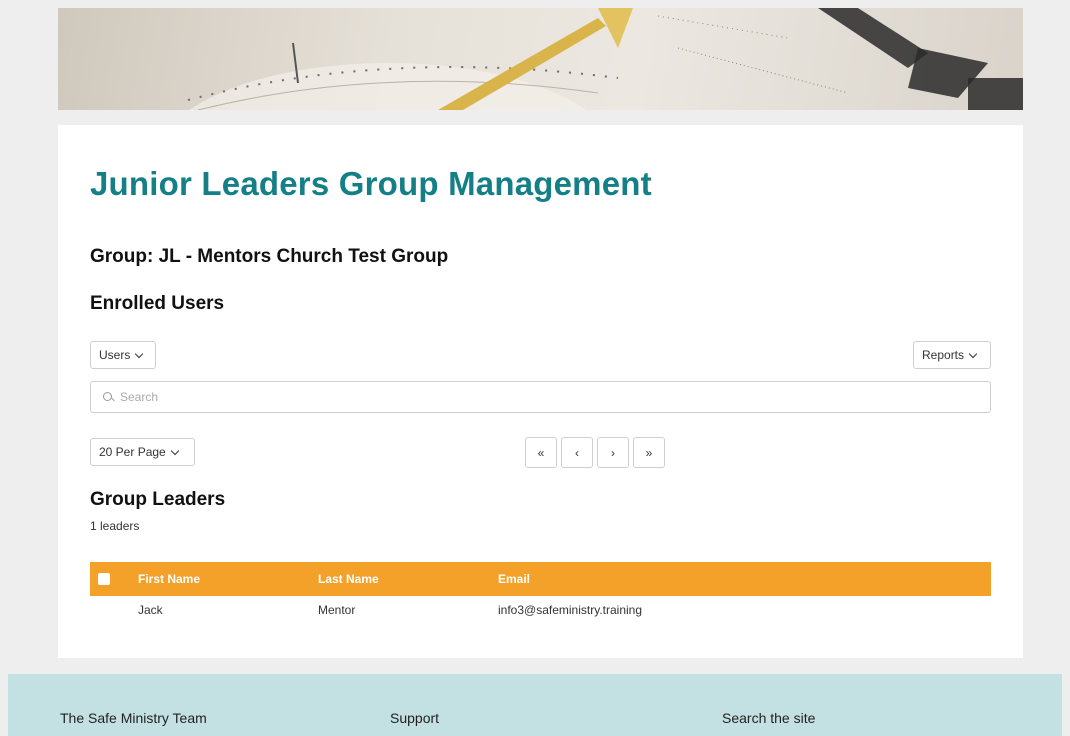  I want to click on first-page-button: «, so click(541, 452).